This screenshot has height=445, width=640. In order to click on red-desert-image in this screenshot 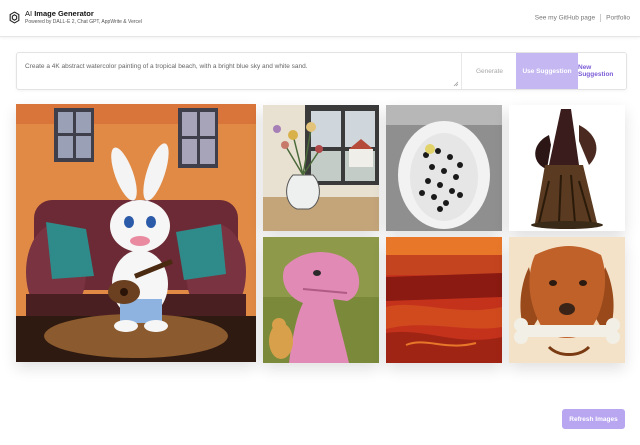, I will do `click(444, 300)`.